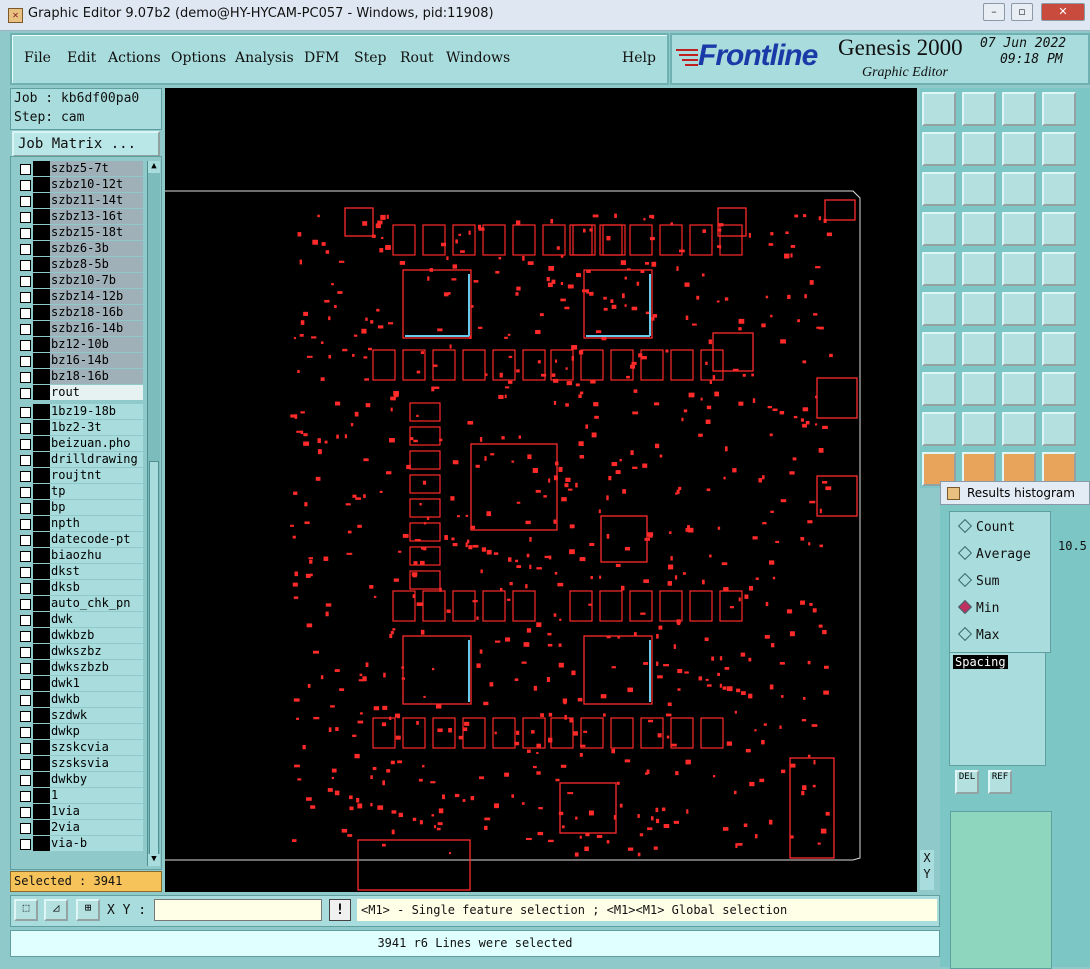 This screenshot has width=1090, height=969. What do you see at coordinates (134, 58) in the screenshot?
I see `menu-actions: Actions` at bounding box center [134, 58].